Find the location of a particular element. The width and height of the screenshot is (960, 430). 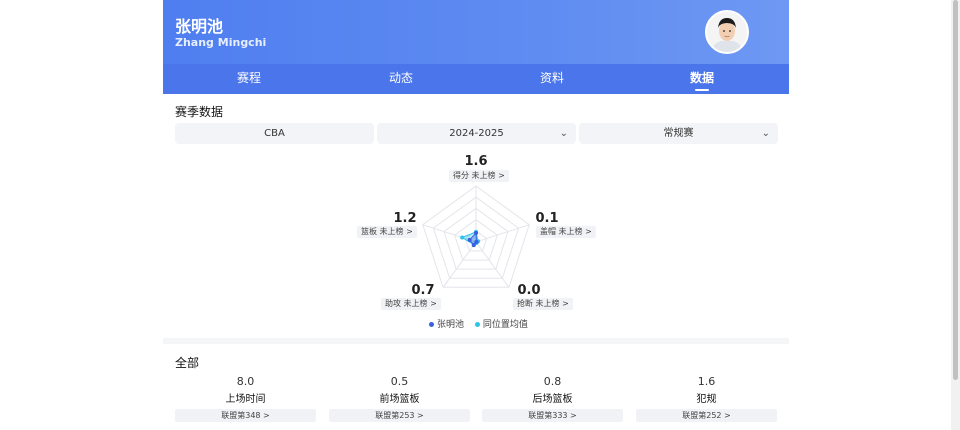

tab-stats: 数据 is located at coordinates (702, 79).